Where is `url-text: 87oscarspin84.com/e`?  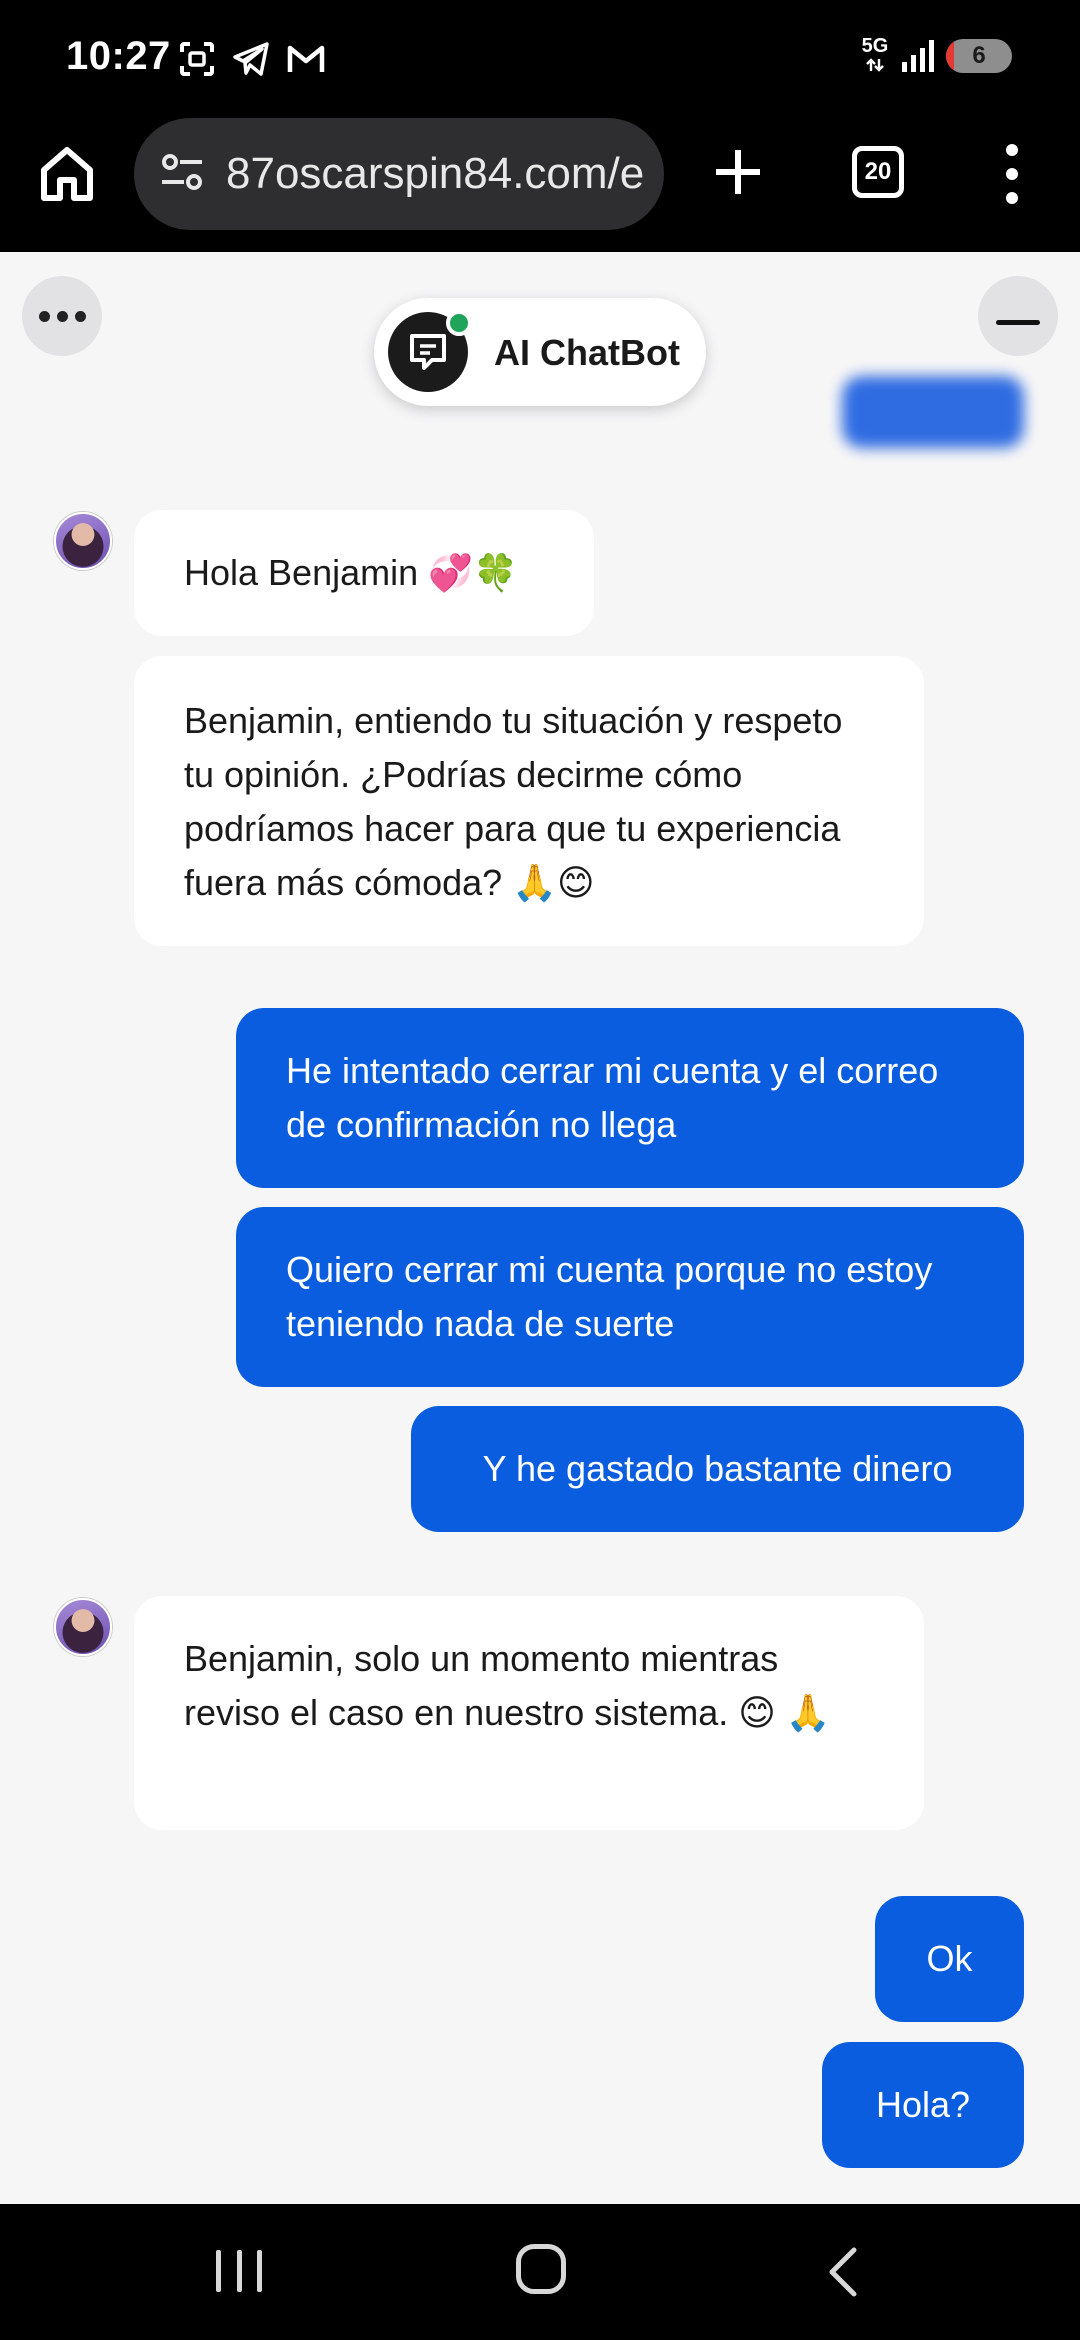
url-text: 87oscarspin84.com/e is located at coordinates (436, 174).